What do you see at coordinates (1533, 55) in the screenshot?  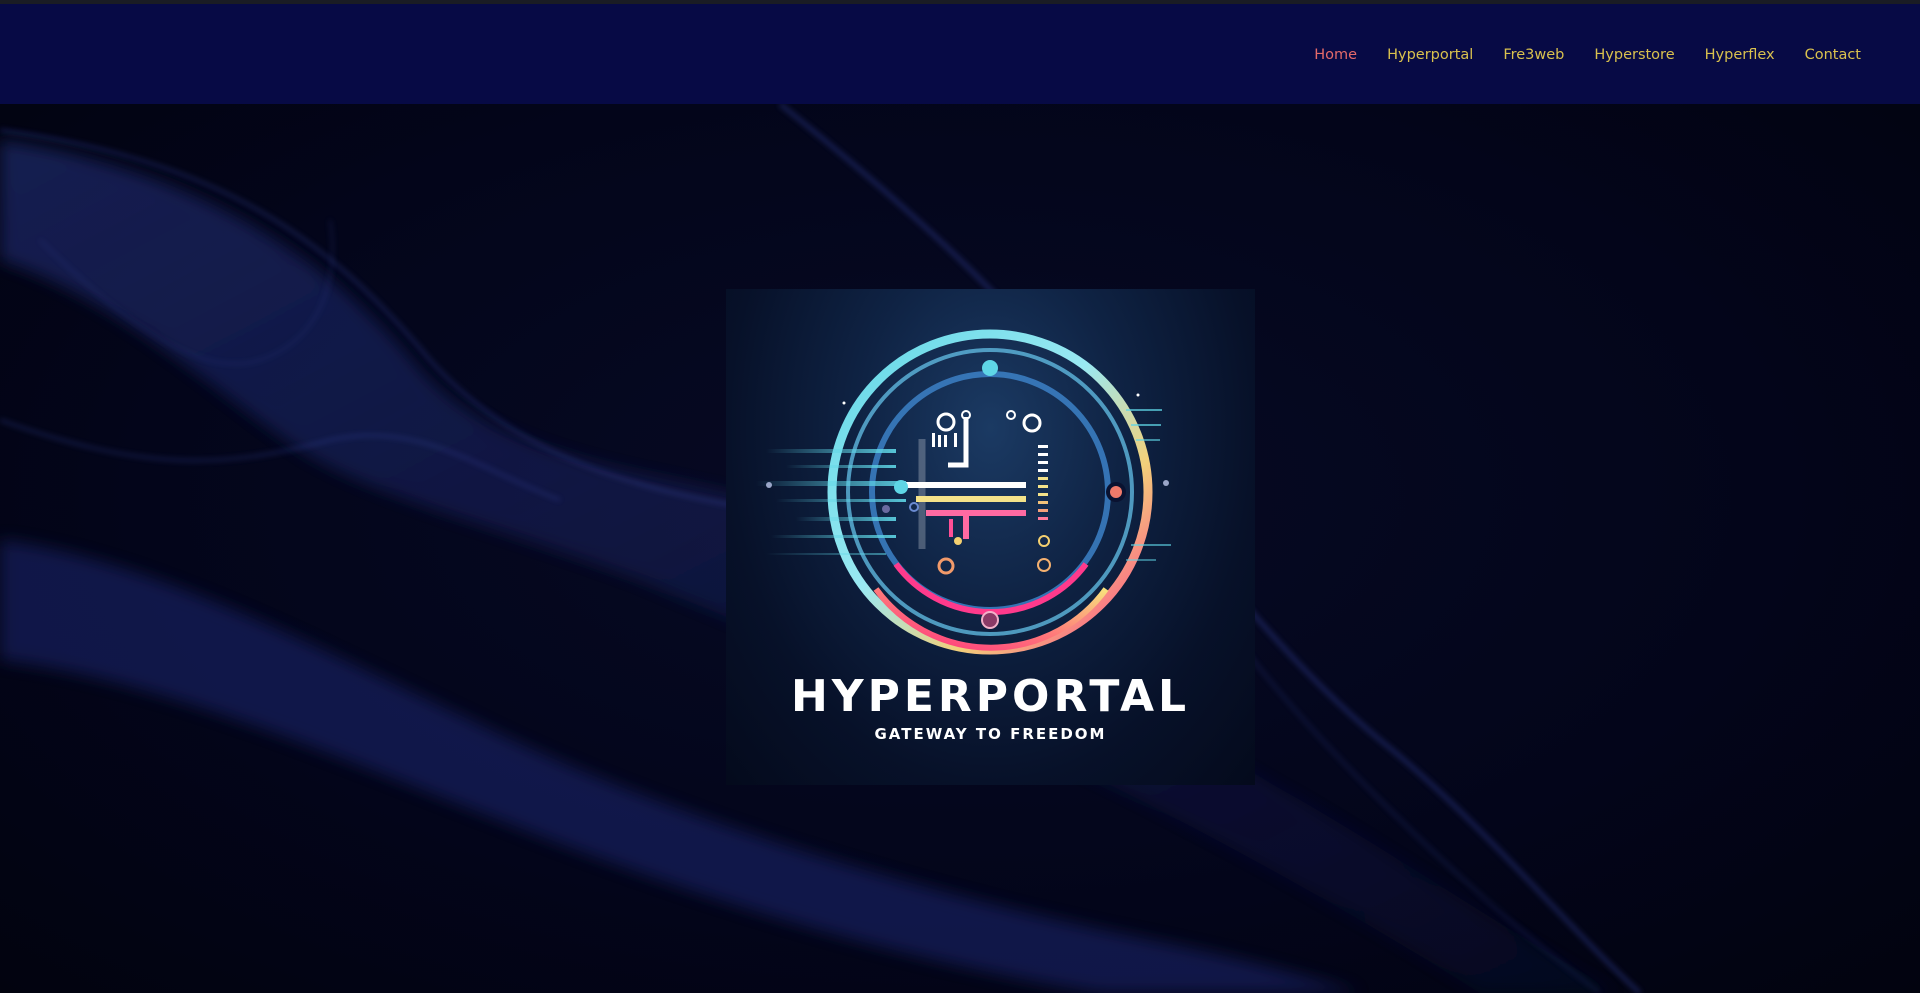 I see `nav-item-fre3web: Fre3web` at bounding box center [1533, 55].